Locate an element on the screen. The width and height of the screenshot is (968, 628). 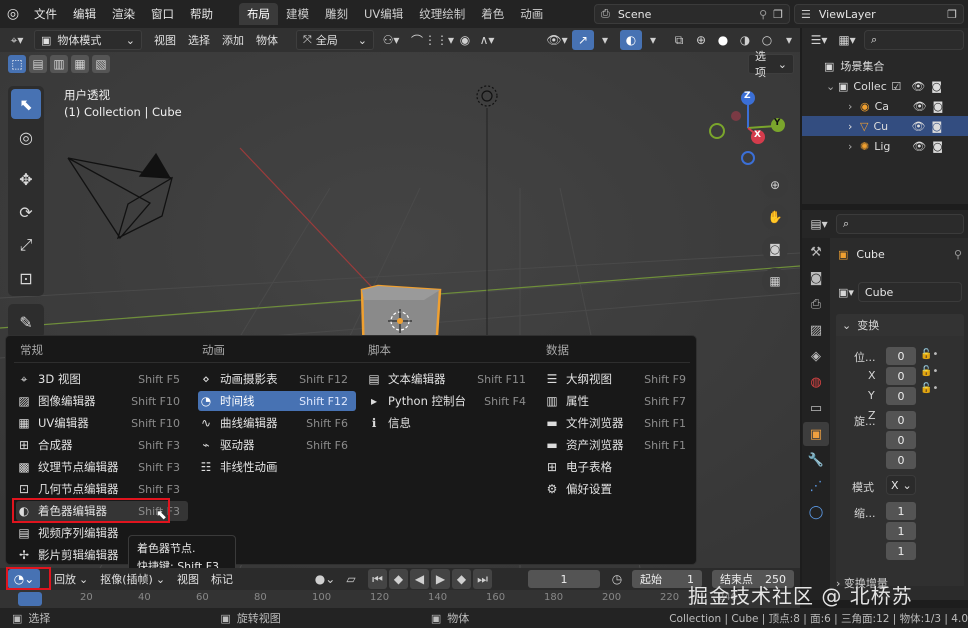
tool-tab-icon: ⚒ is located at coordinates (816, 252).